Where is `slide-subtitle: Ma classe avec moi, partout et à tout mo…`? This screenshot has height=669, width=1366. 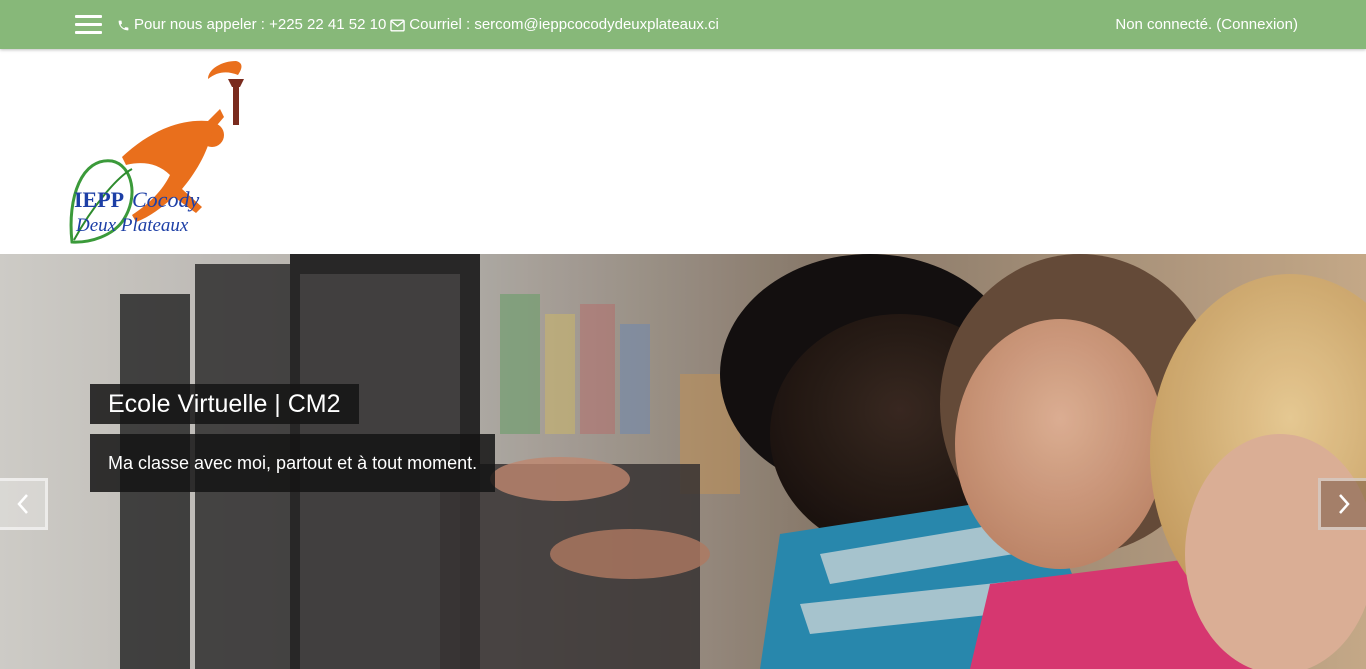
slide-subtitle: Ma classe avec moi, partout et à tout mo… is located at coordinates (293, 463).